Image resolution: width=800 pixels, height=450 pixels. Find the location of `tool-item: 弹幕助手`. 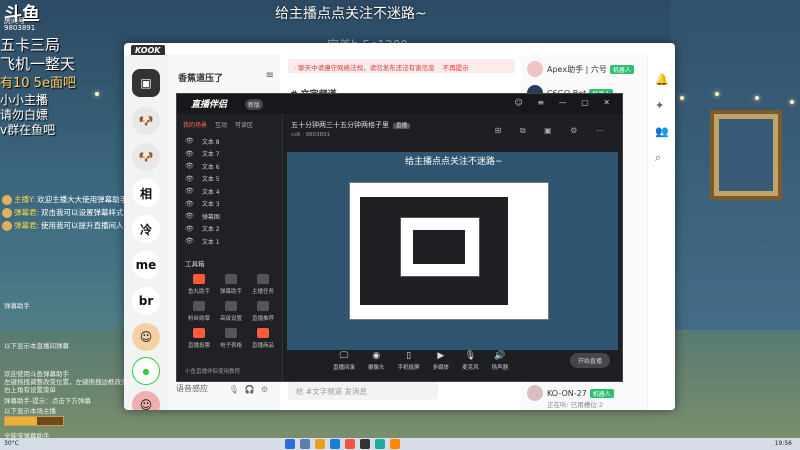

tool-item: 弹幕助手 is located at coordinates (231, 284).